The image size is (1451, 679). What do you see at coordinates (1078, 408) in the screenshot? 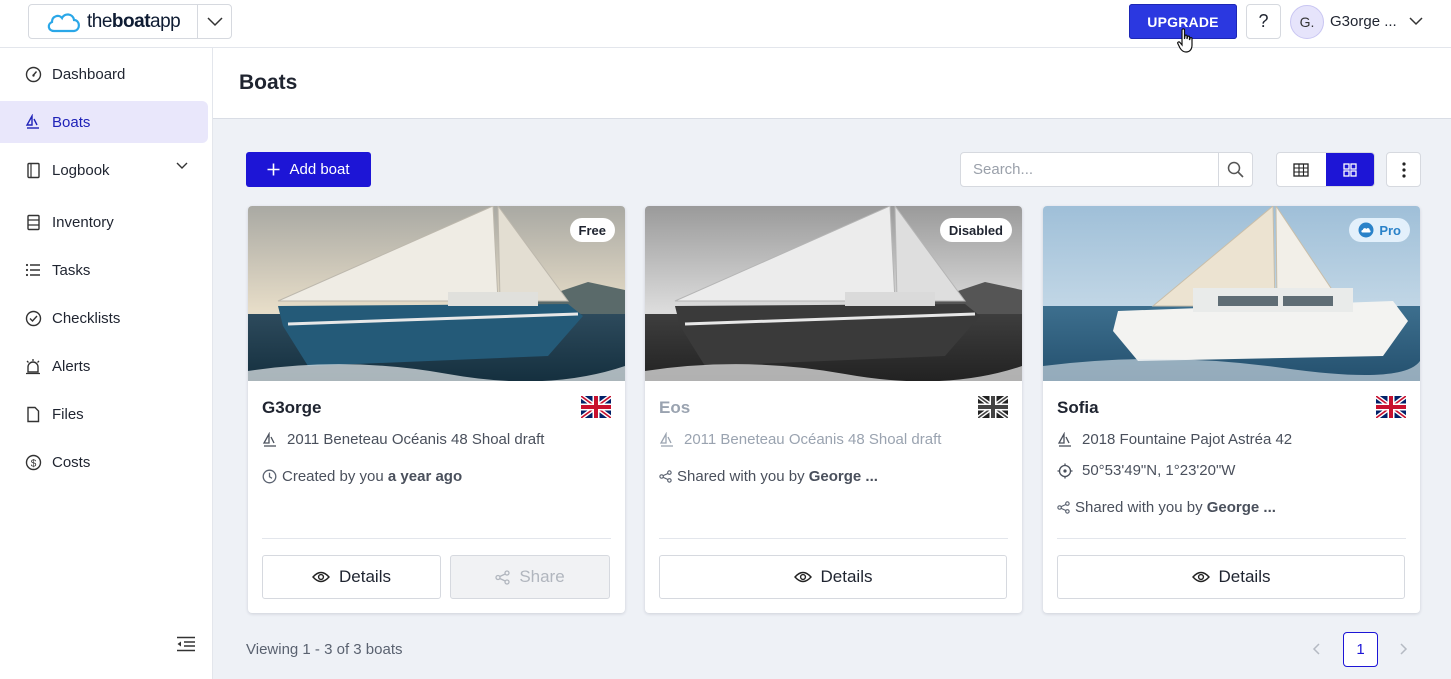
I see `boat-name: Sofia` at bounding box center [1078, 408].